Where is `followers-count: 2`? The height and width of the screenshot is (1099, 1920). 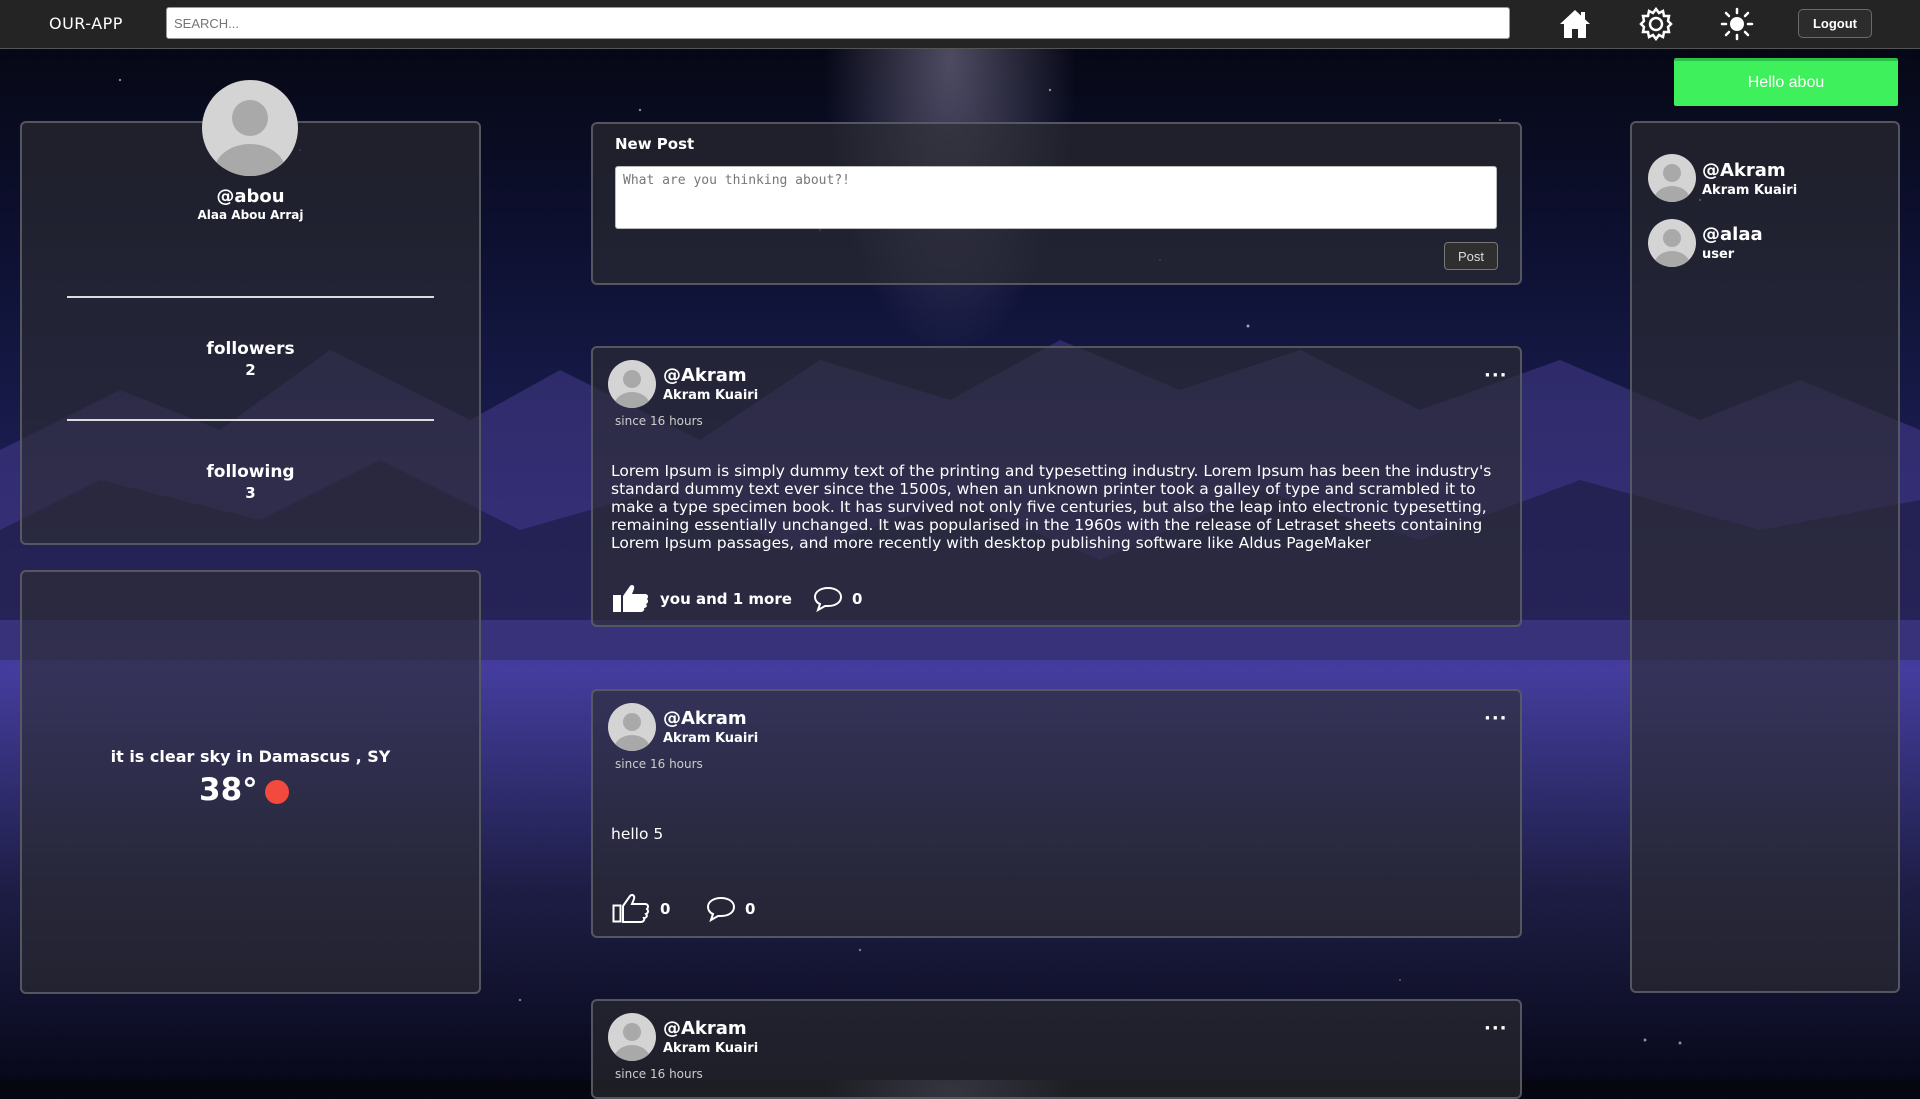 followers-count: 2 is located at coordinates (250, 370).